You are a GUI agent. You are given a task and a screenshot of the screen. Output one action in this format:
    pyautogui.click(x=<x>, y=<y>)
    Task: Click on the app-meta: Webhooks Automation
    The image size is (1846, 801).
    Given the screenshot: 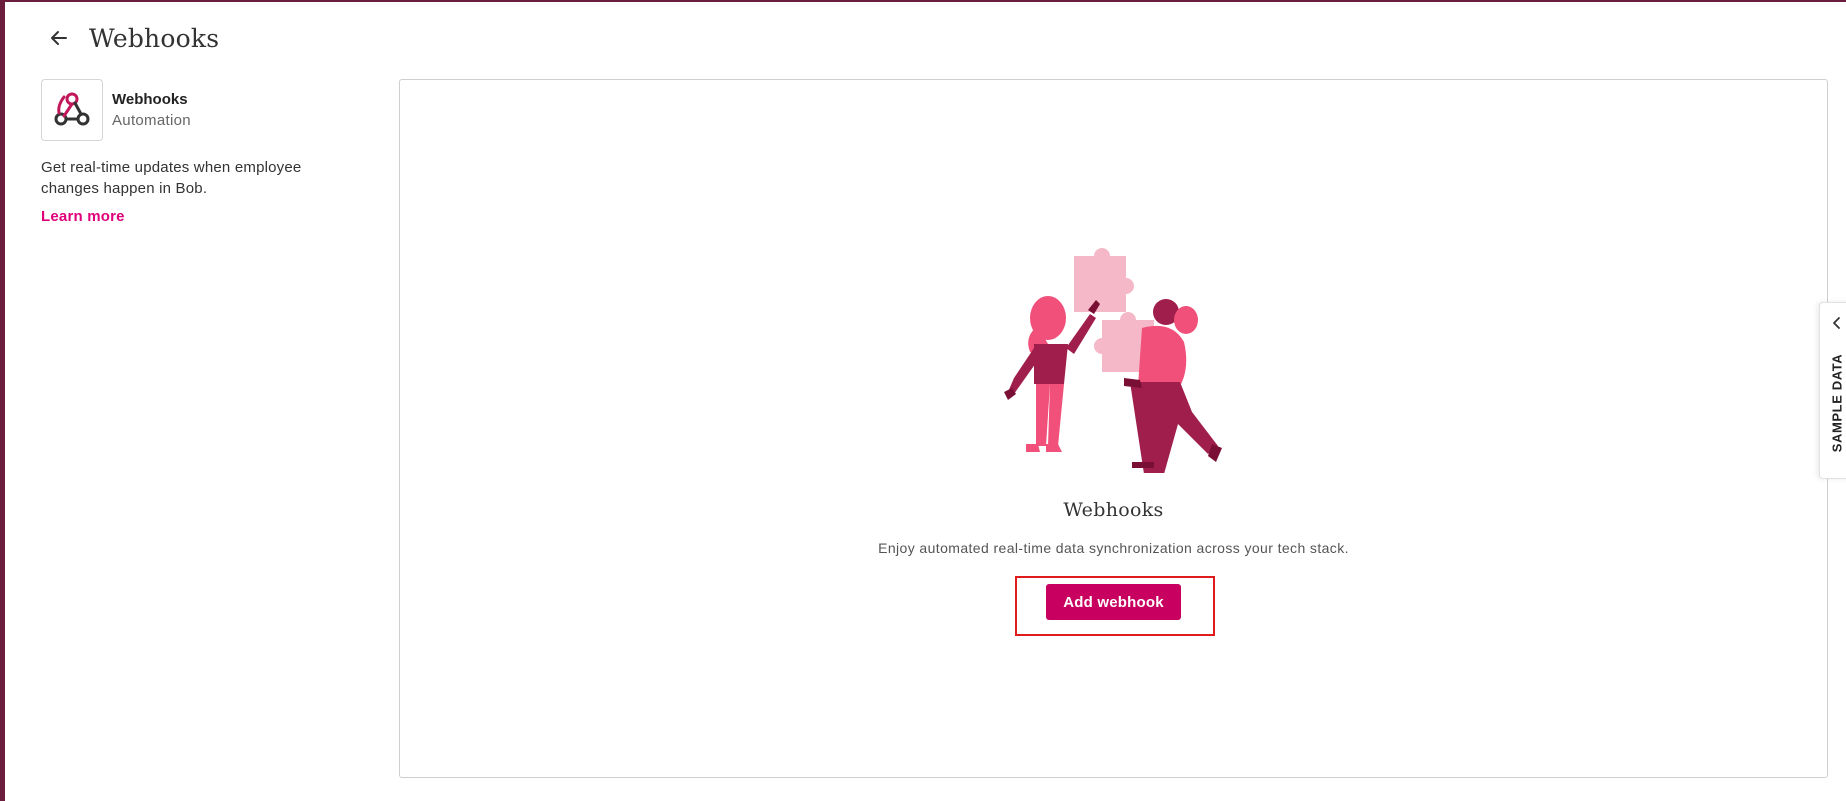 What is the action you would take?
    pyautogui.click(x=151, y=110)
    